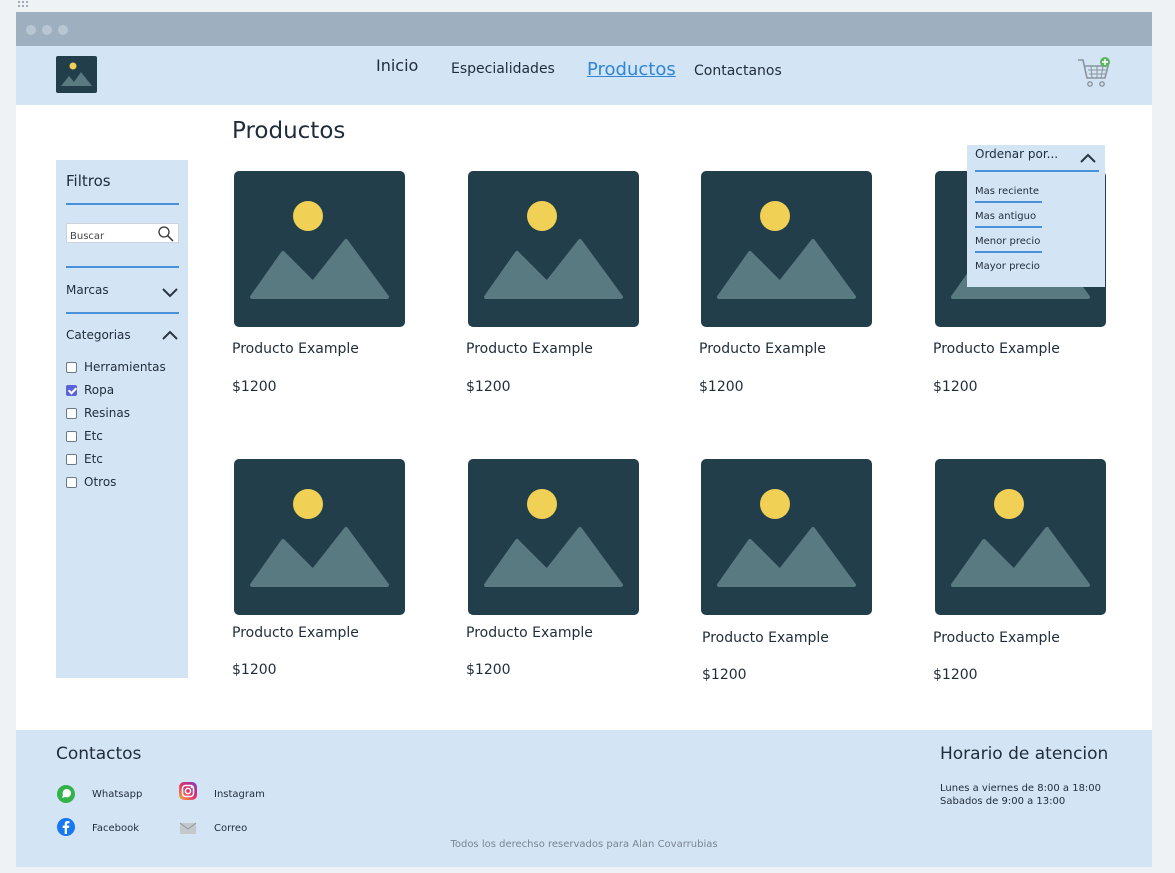 The height and width of the screenshot is (873, 1175). I want to click on window-grip, so click(23, 3).